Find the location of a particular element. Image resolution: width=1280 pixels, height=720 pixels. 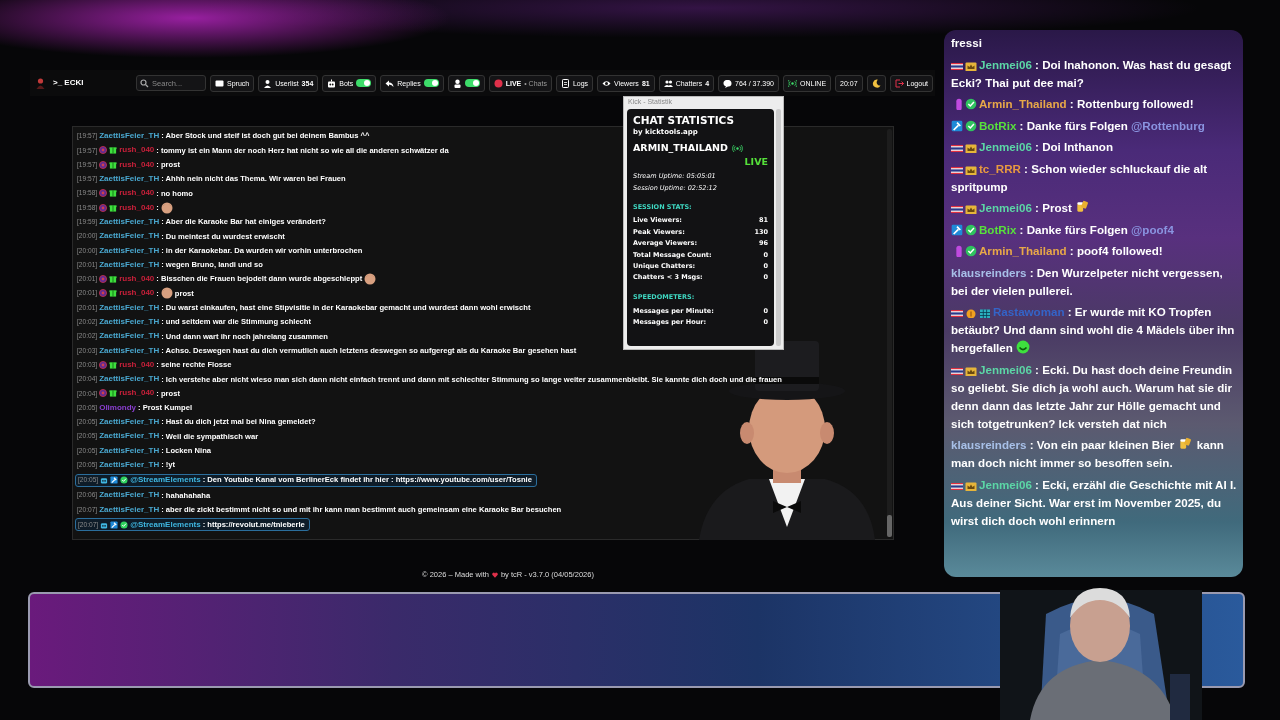

chat-message: Jenmei06 : Doi Inthanon is located at coordinates (1094, 147).